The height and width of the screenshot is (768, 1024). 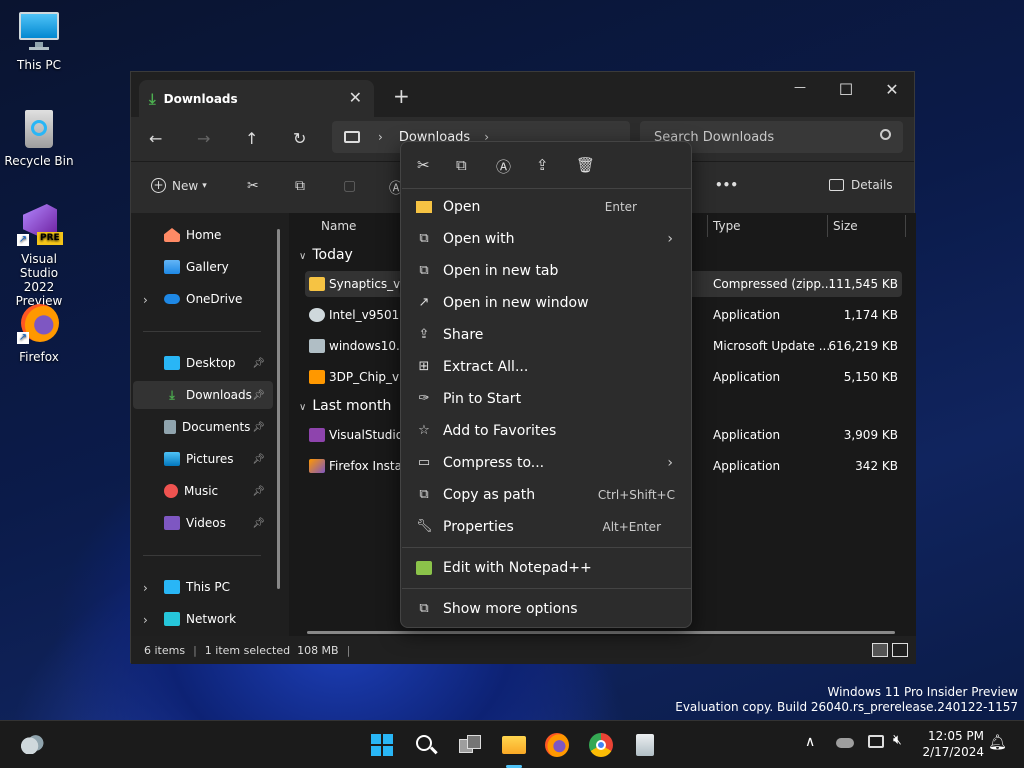 What do you see at coordinates (900, 650) in the screenshot?
I see `tiles-view-button` at bounding box center [900, 650].